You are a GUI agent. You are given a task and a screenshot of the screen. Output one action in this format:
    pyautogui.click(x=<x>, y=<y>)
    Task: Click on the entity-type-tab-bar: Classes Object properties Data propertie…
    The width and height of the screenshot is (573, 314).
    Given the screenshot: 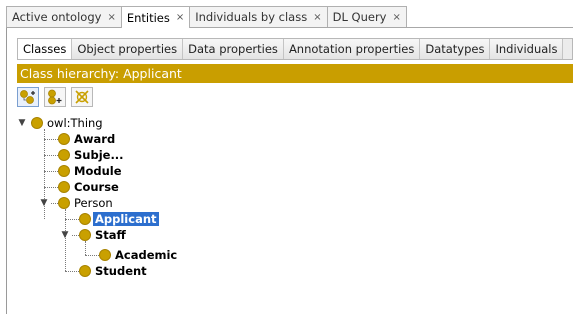 What is the action you would take?
    pyautogui.click(x=295, y=49)
    